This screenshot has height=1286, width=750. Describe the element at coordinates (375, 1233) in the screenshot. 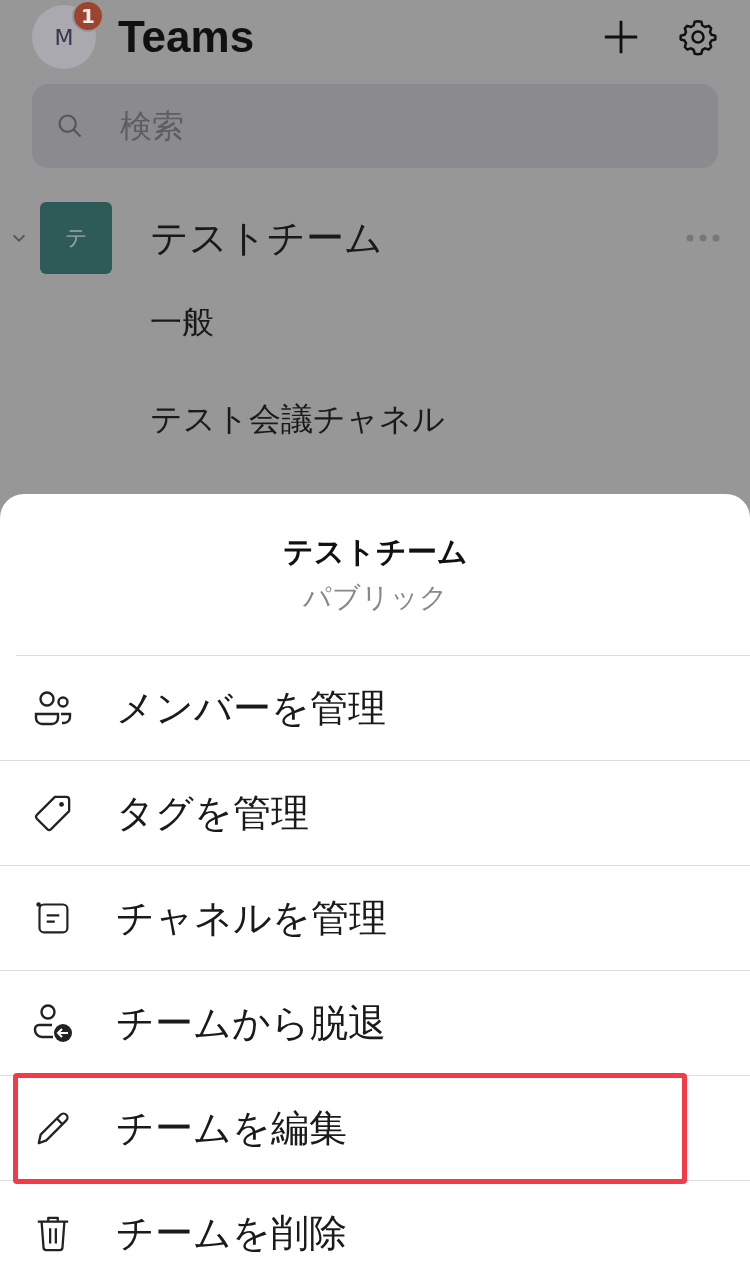

I see `menu-item: チームを削除` at that location.